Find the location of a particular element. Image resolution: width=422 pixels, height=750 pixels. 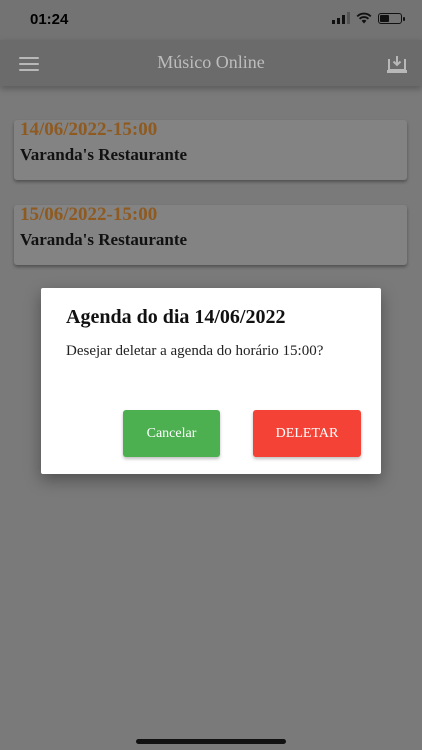

delete-button: DELETAR is located at coordinates (307, 433).